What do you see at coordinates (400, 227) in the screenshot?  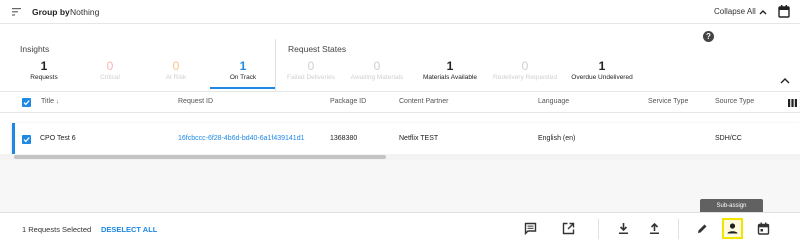 I see `footer-action-bar: 1 Requests Selected DESELECT ALL` at bounding box center [400, 227].